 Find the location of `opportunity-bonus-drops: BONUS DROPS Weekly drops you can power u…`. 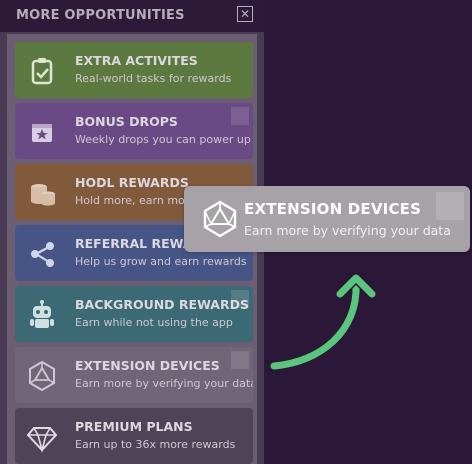

opportunity-bonus-drops: BONUS DROPS Weekly drops you can power u… is located at coordinates (134, 131).